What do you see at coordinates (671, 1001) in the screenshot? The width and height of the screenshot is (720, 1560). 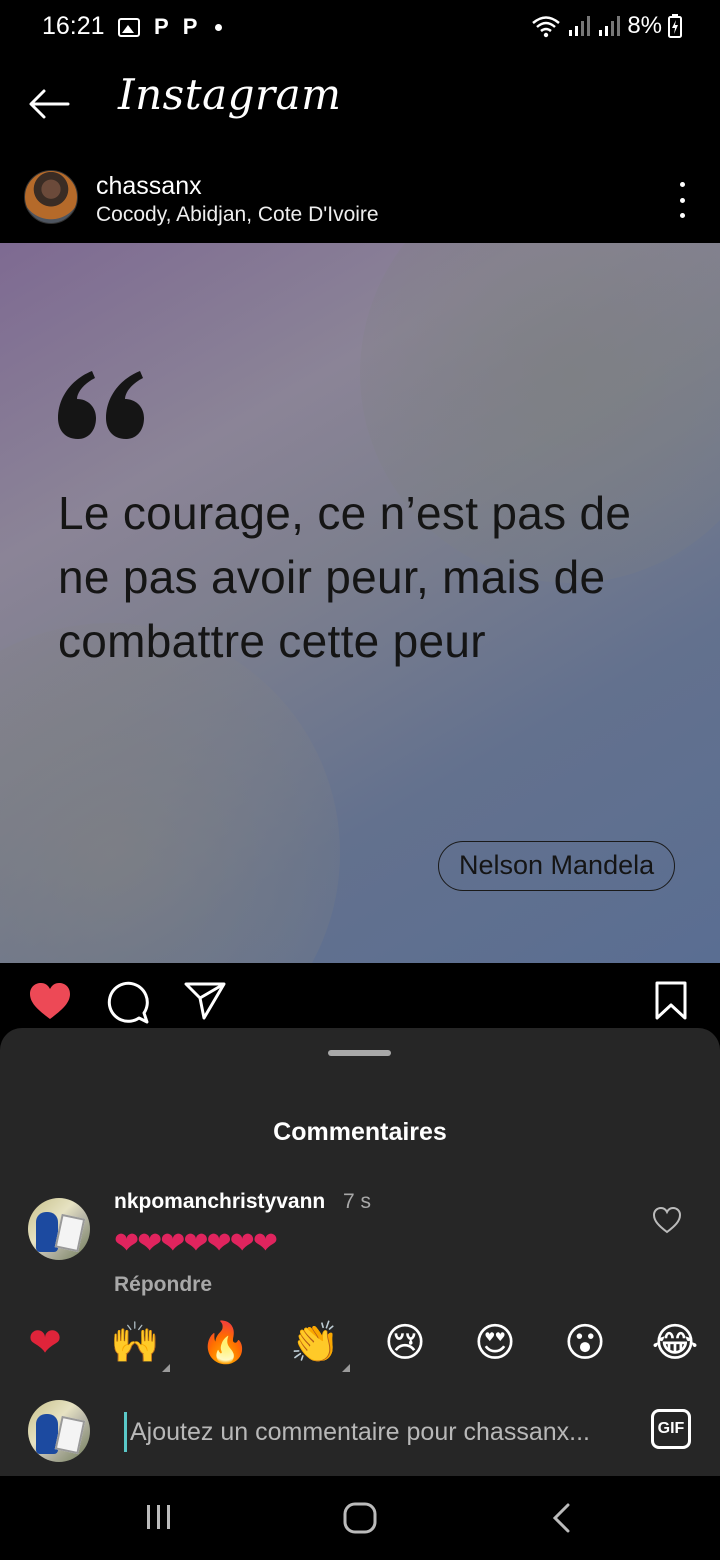 I see `bookmark-icon` at bounding box center [671, 1001].